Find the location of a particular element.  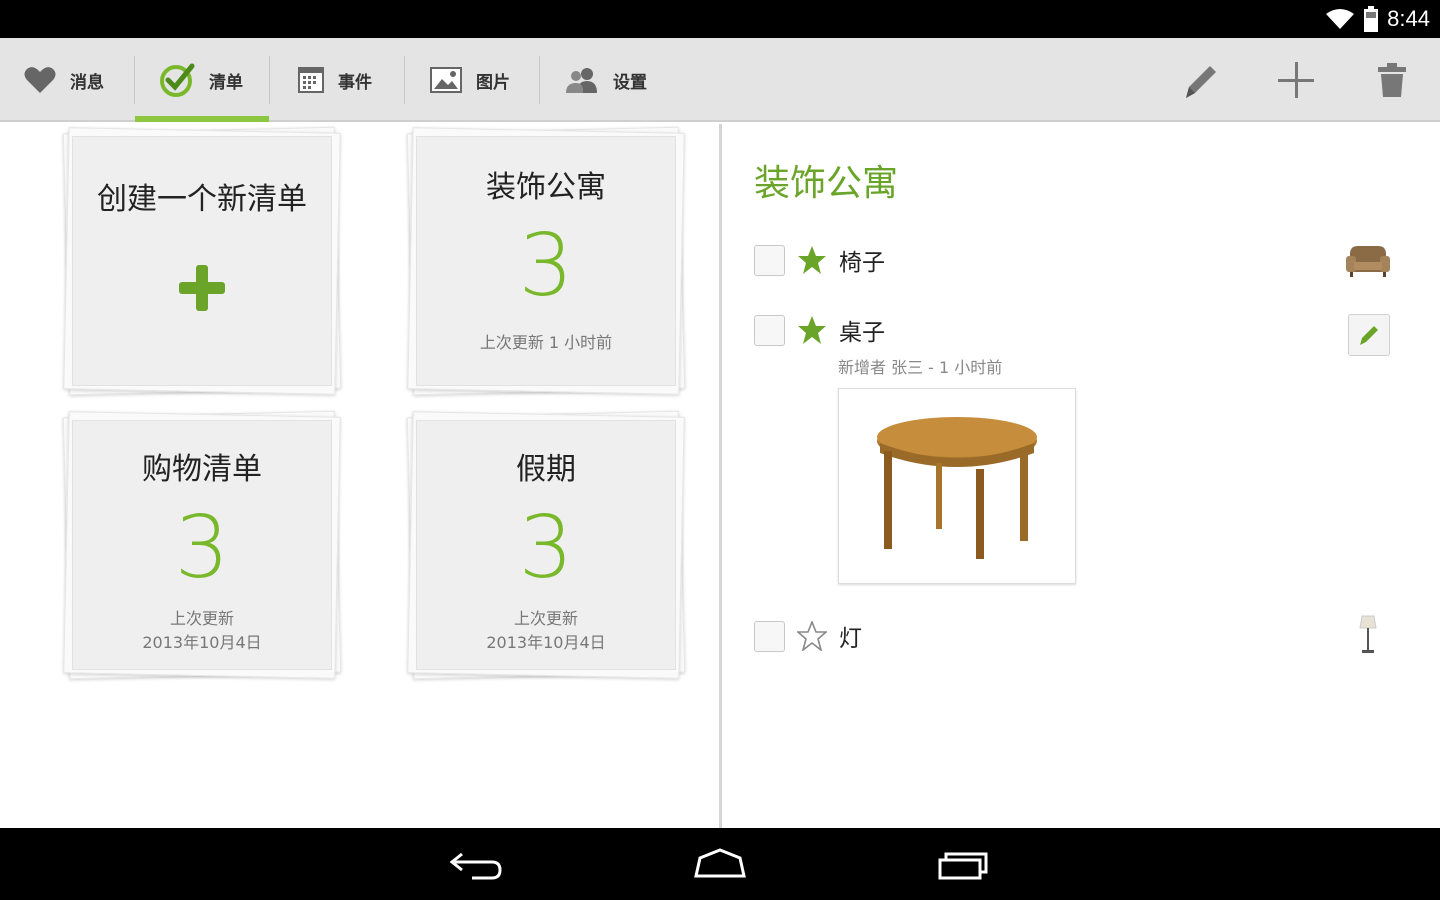

item-photo is located at coordinates (957, 486).